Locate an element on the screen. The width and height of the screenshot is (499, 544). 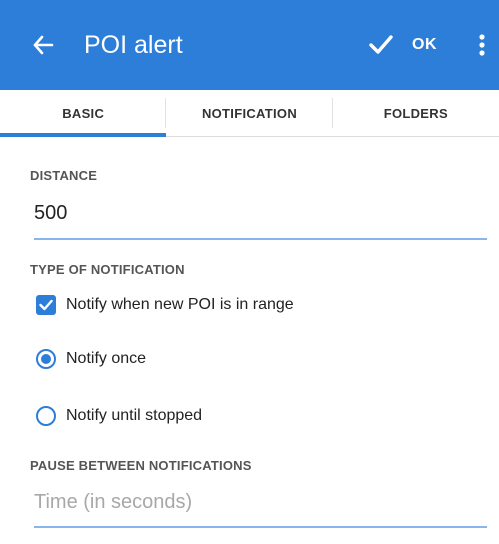
ok-label: OK is located at coordinates (424, 44).